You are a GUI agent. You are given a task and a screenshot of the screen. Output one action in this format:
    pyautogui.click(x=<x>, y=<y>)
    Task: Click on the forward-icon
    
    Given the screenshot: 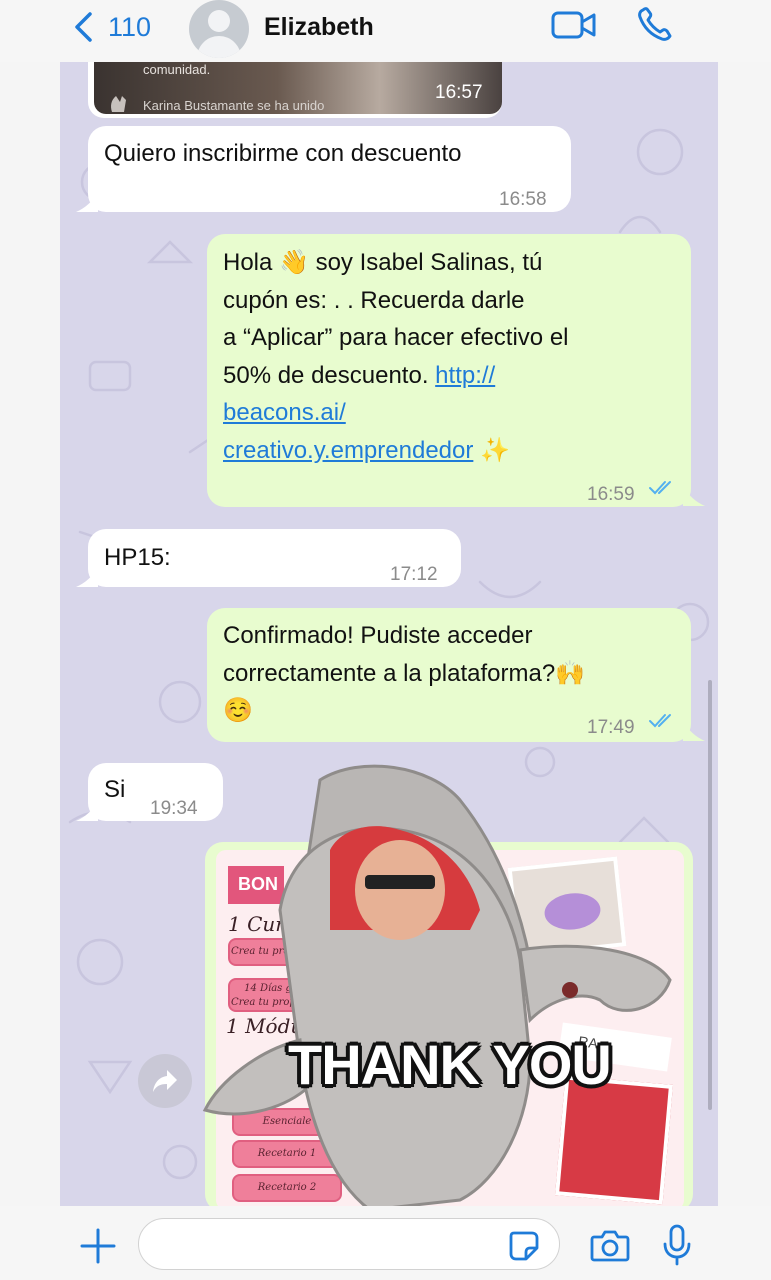 What is the action you would take?
    pyautogui.click(x=165, y=1081)
    